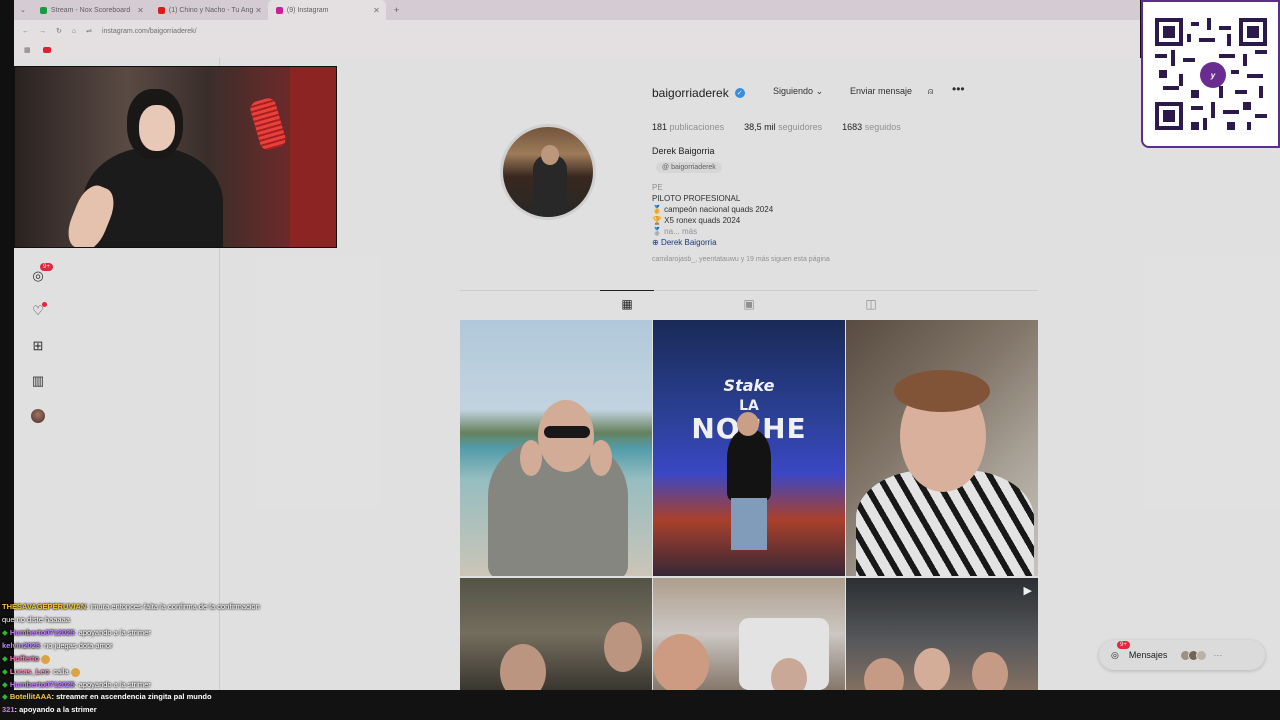 The width and height of the screenshot is (1280, 720). Describe the element at coordinates (41, 273) in the screenshot. I see `messenger-icon: ◎ 9+` at that location.